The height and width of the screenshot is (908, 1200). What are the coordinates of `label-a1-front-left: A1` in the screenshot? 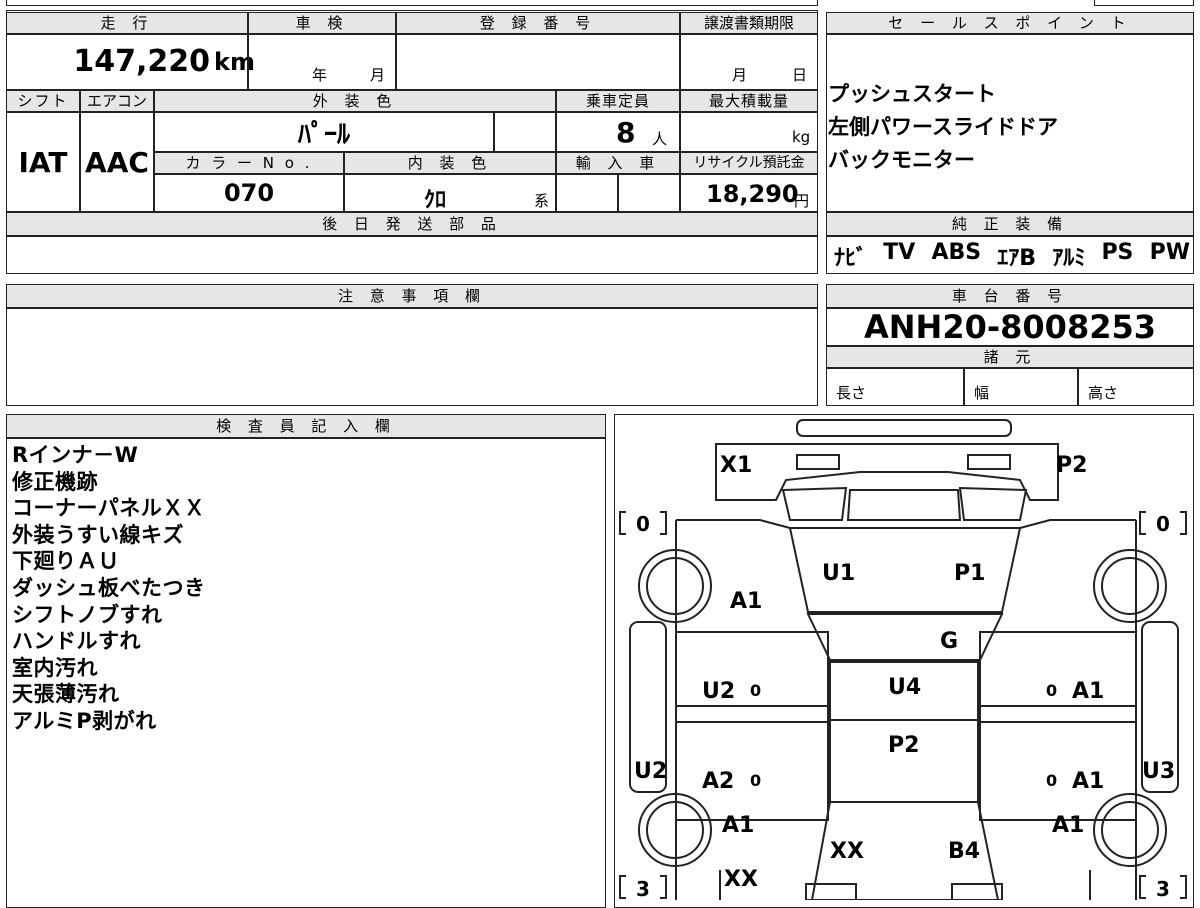 It's located at (746, 601).